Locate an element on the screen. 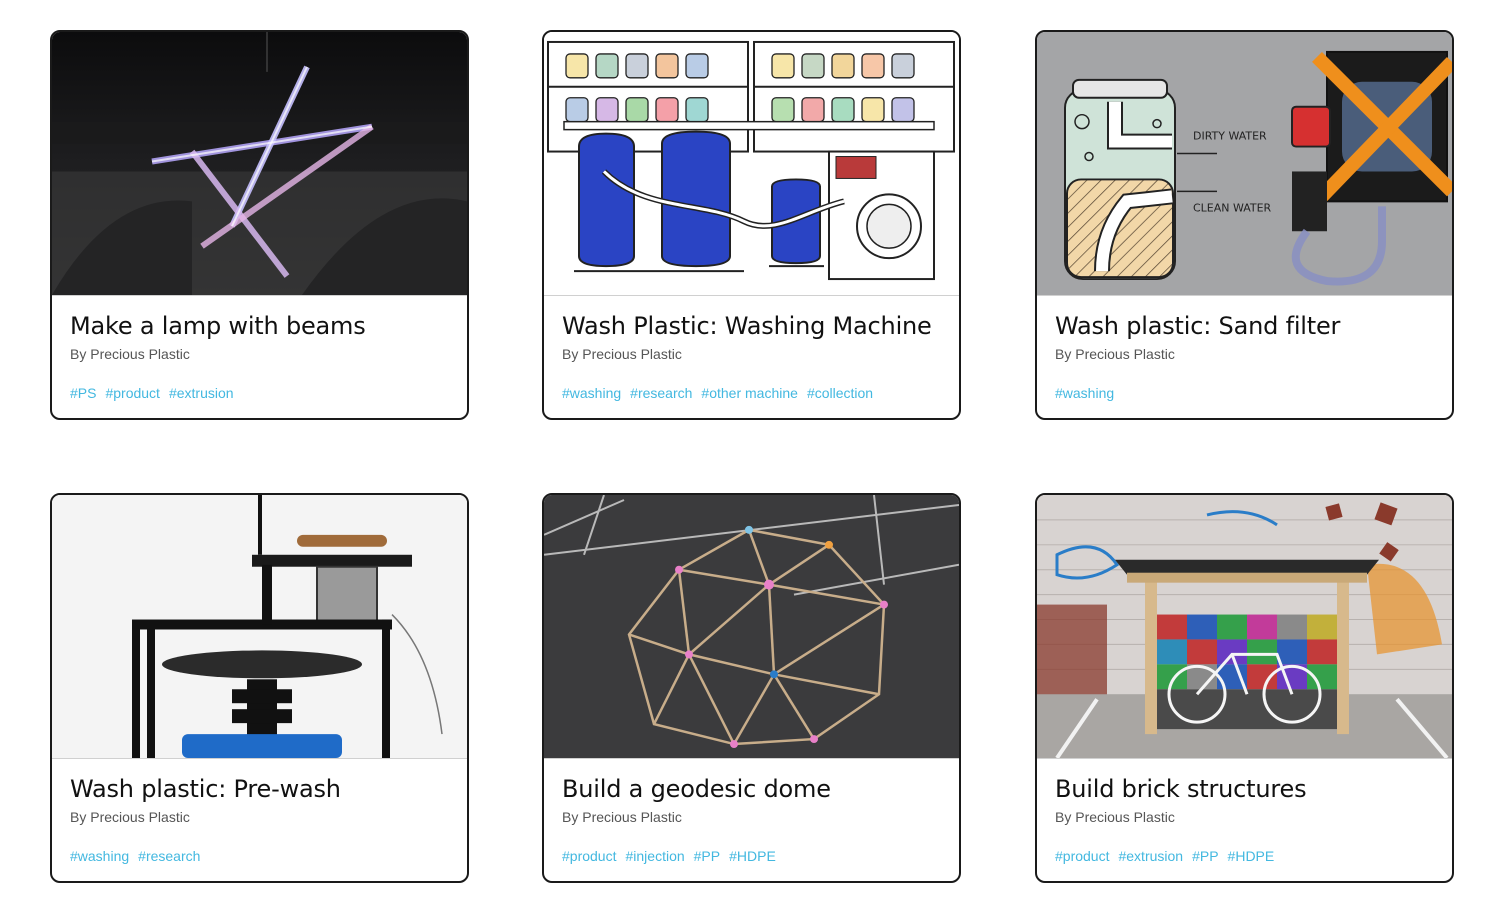  card-tags: #washing #research is located at coordinates (139, 856).